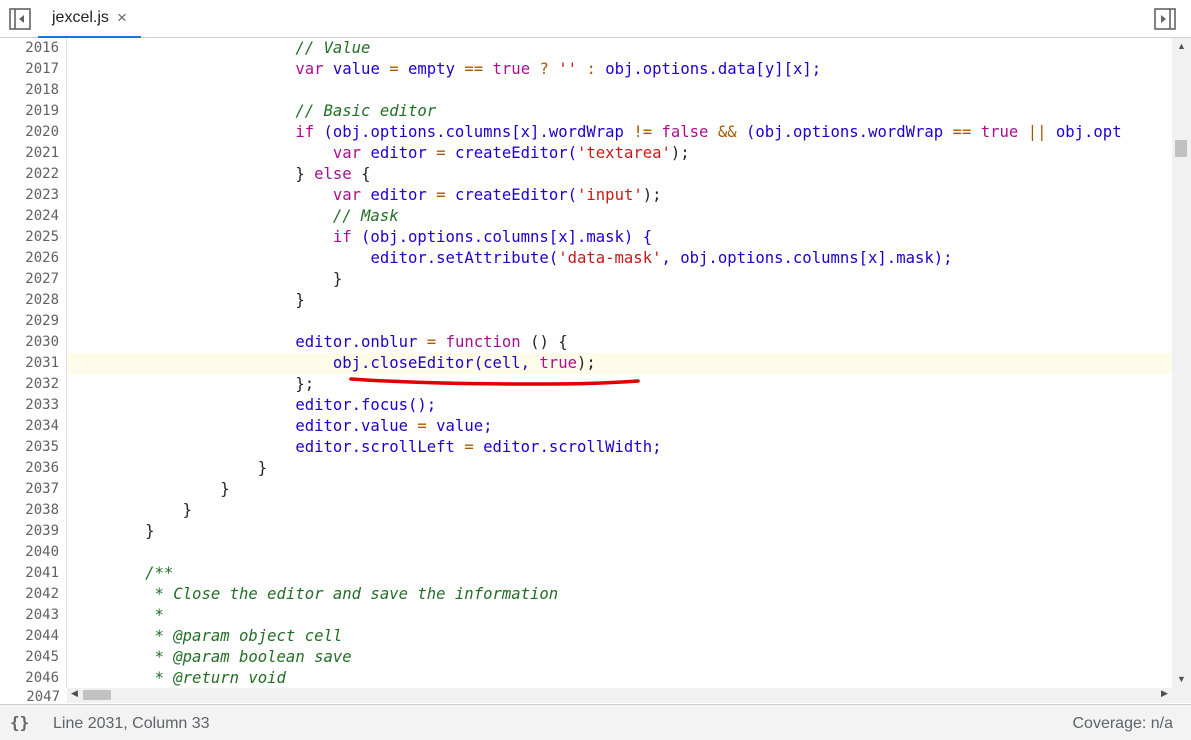 Image resolution: width=1191 pixels, height=740 pixels. What do you see at coordinates (305, 384) in the screenshot?
I see `punctuation: };` at bounding box center [305, 384].